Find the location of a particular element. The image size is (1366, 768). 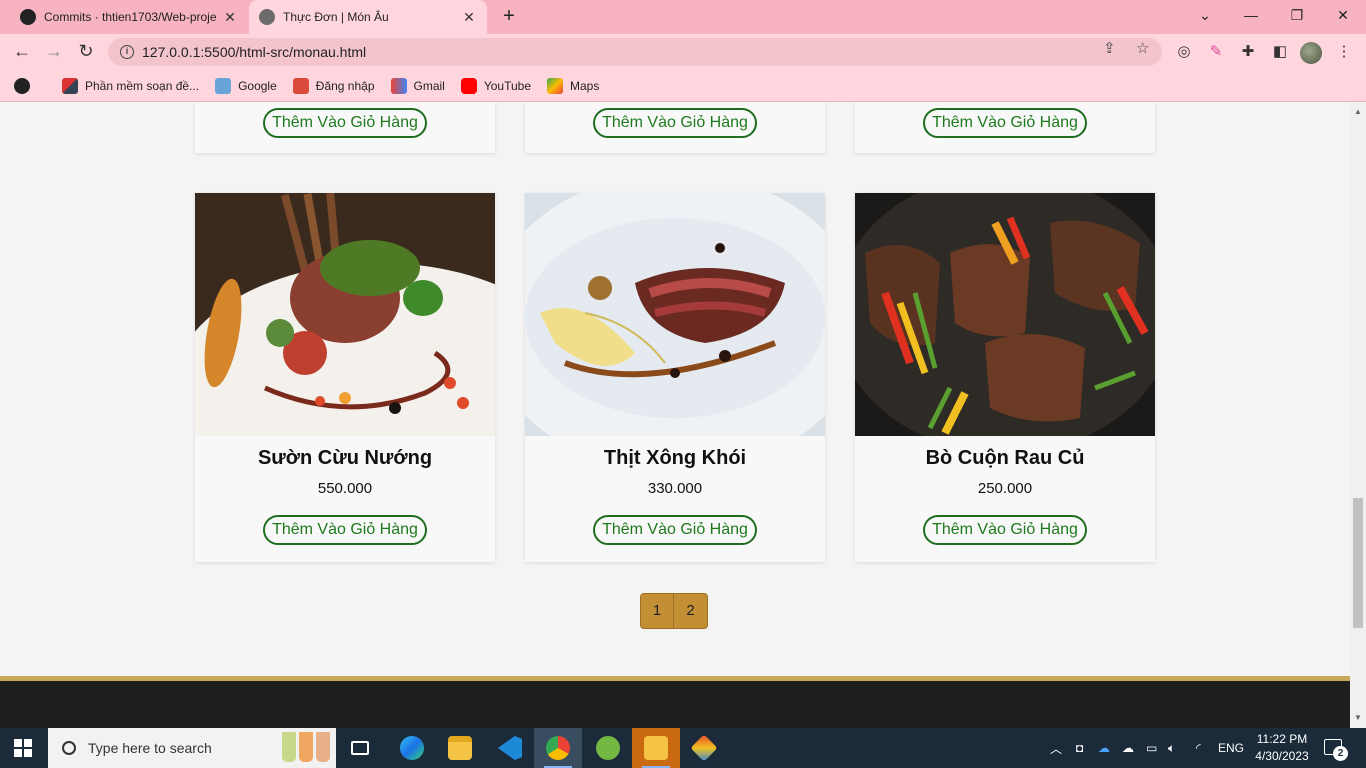

new-tab-button: + is located at coordinates (509, 17).